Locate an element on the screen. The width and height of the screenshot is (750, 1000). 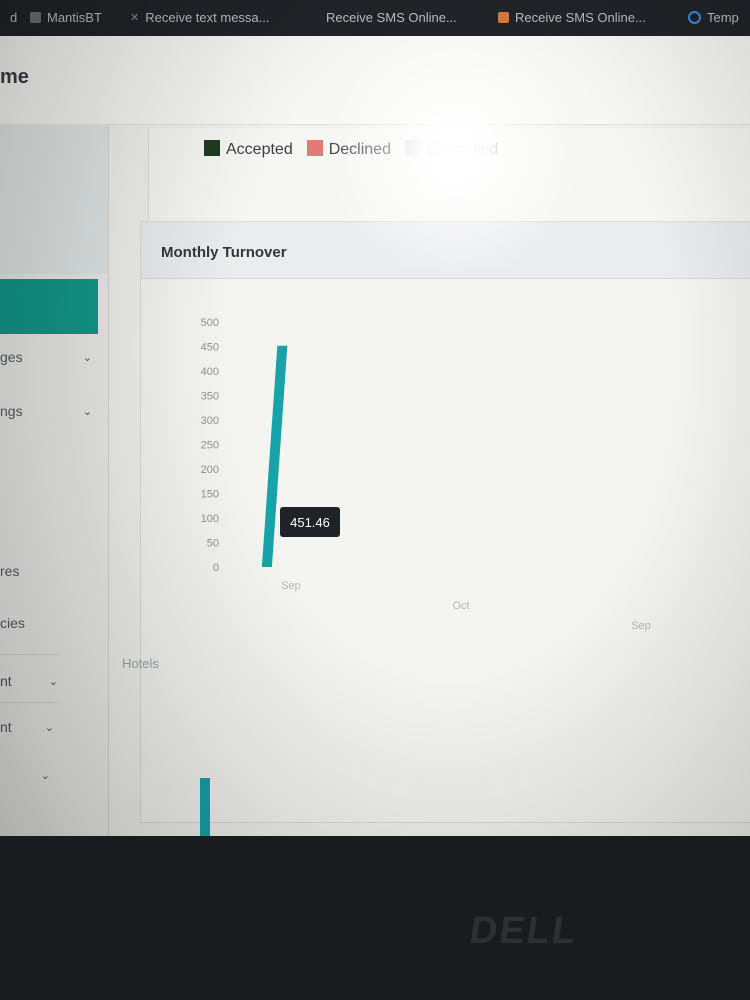
sidebar-item-label: ngs is located at coordinates (11, 411).